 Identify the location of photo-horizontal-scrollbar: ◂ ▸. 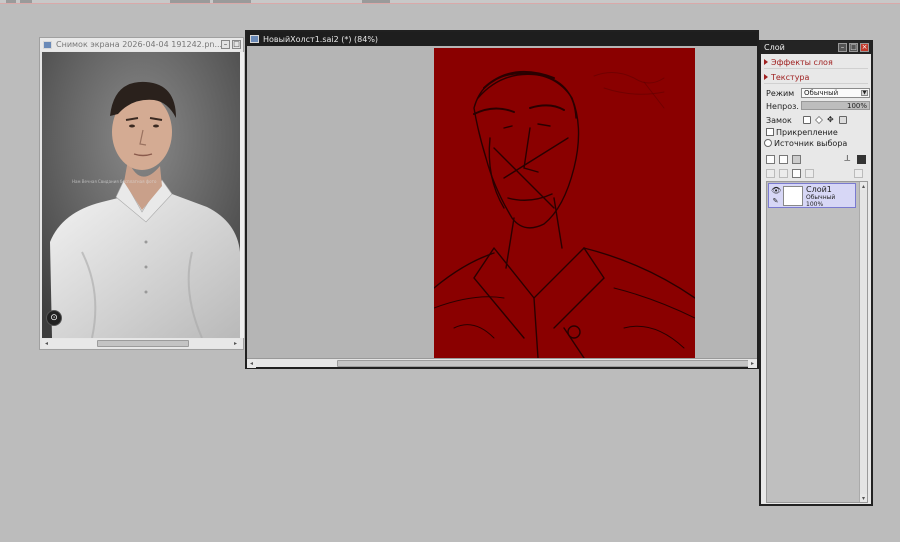
(141, 343).